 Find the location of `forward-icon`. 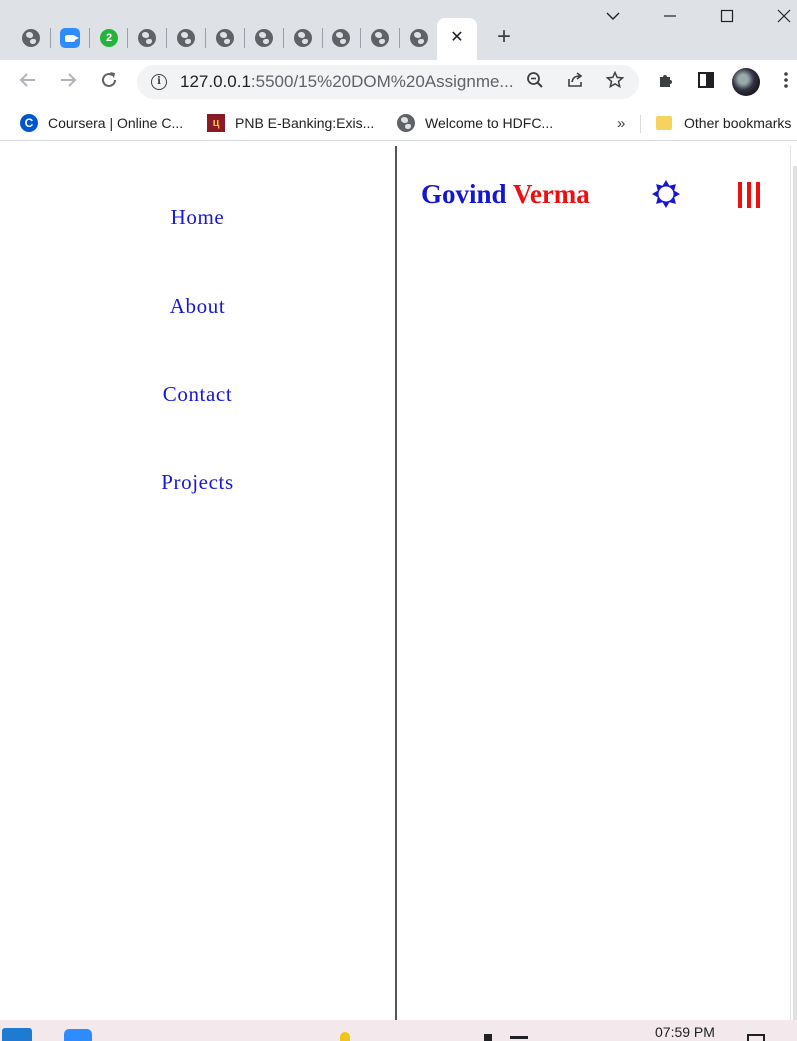

forward-icon is located at coordinates (68, 82).